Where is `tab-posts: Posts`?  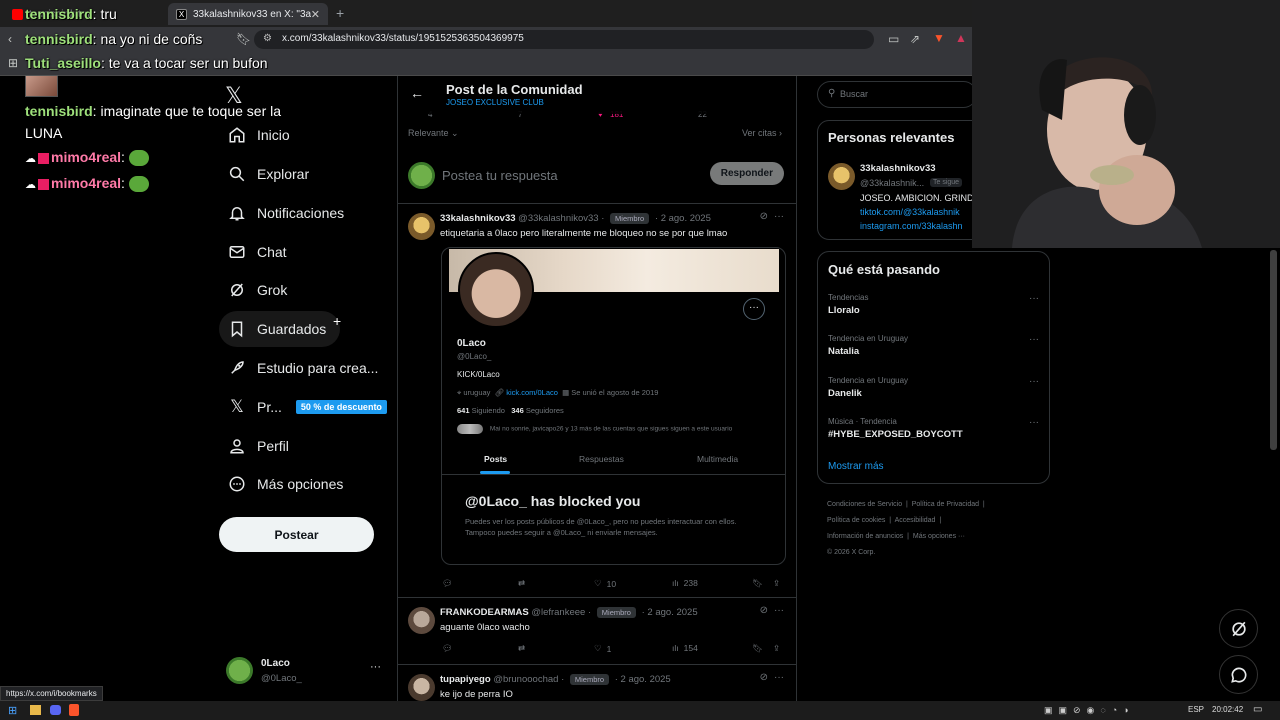 tab-posts: Posts is located at coordinates (495, 459).